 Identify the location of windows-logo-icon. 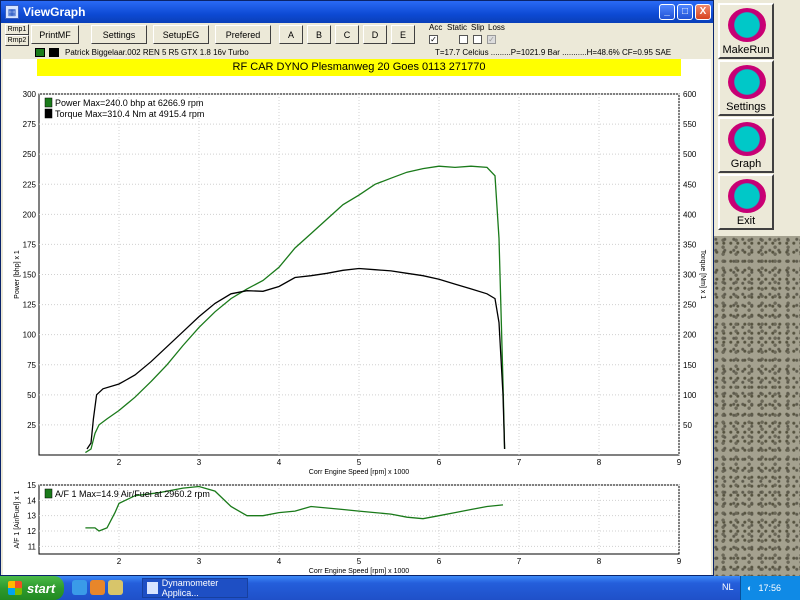
(15, 588).